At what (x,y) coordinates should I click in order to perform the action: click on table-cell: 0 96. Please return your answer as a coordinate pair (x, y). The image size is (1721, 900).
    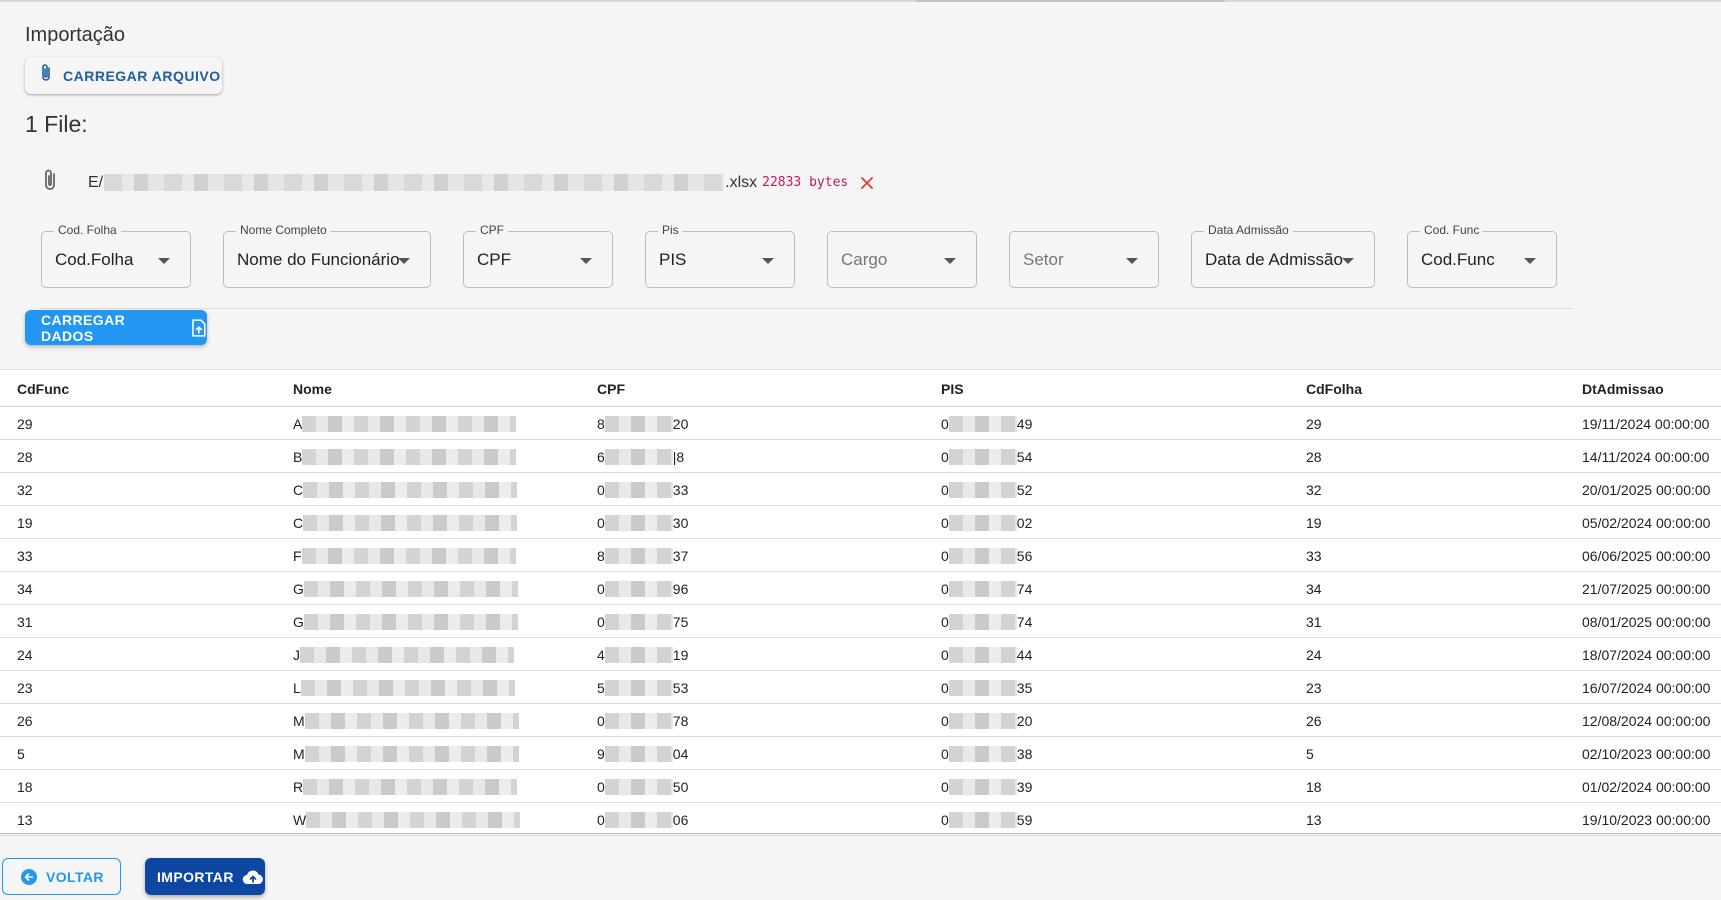
    Looking at the image, I should click on (642, 589).